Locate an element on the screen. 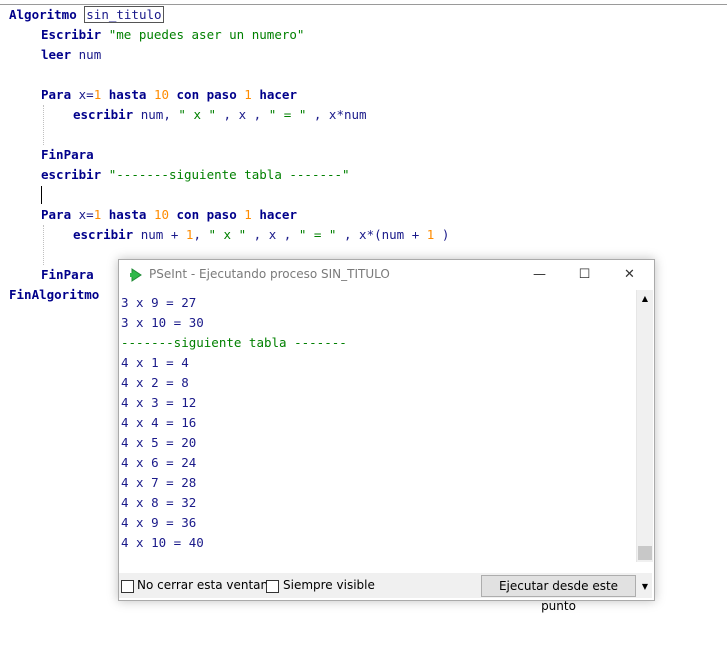  close-icon: ✕ is located at coordinates (629, 274).